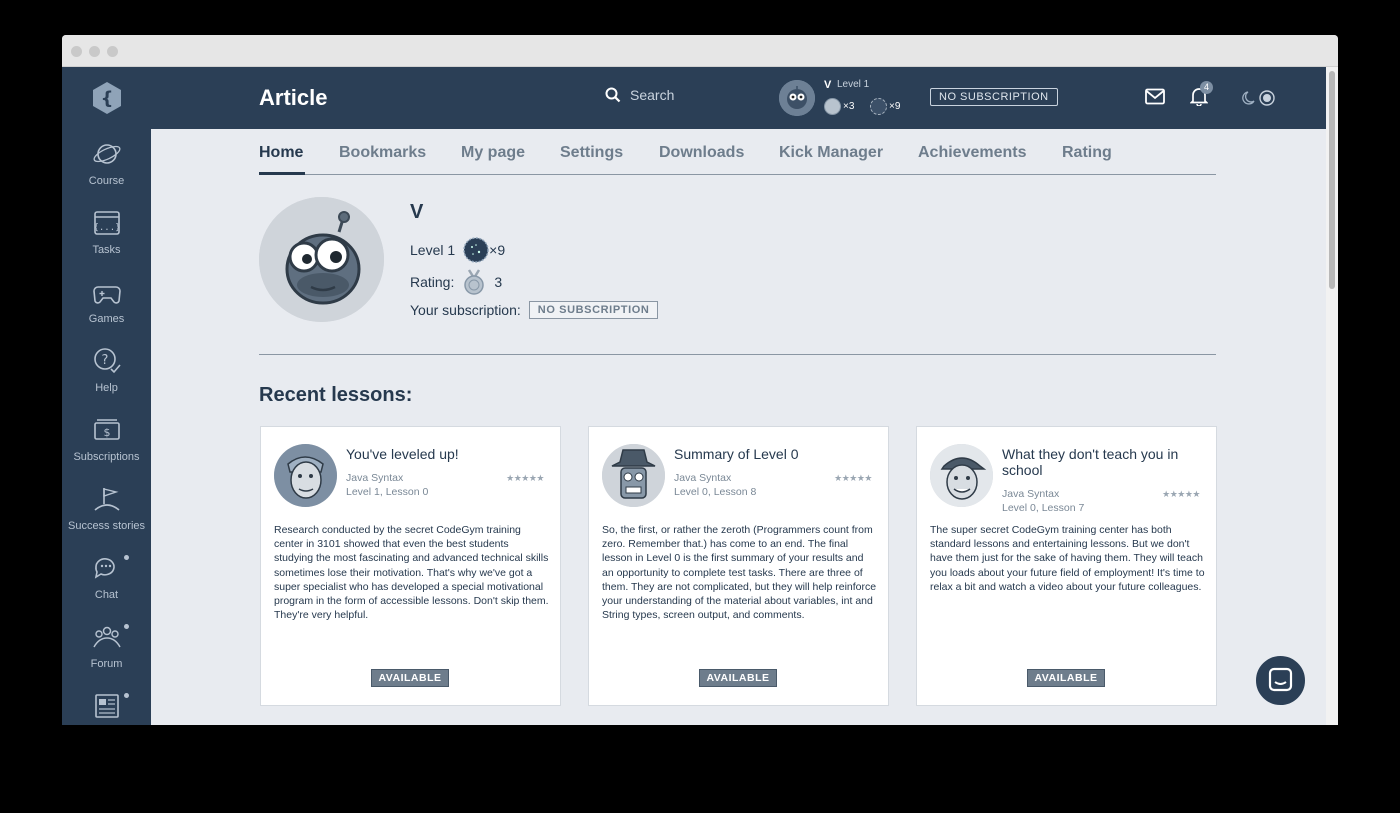 Image resolution: width=1400 pixels, height=813 pixels. What do you see at coordinates (700, 51) in the screenshot?
I see `window-titlebar` at bounding box center [700, 51].